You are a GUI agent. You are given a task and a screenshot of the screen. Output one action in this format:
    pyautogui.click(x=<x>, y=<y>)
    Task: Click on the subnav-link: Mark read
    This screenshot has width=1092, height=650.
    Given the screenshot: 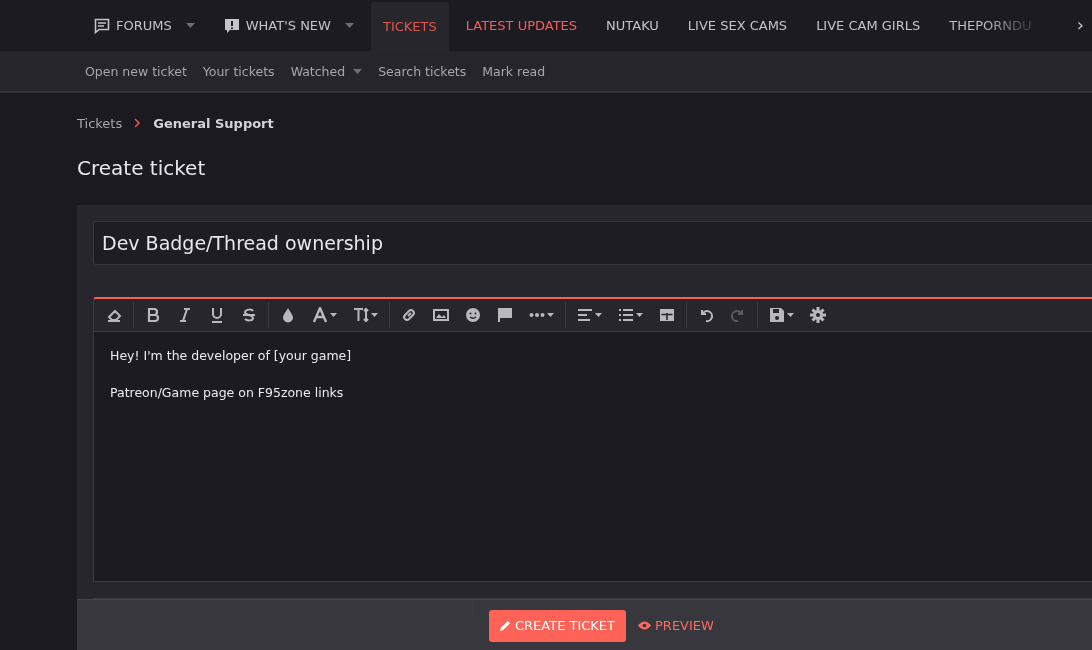 What is the action you would take?
    pyautogui.click(x=514, y=71)
    